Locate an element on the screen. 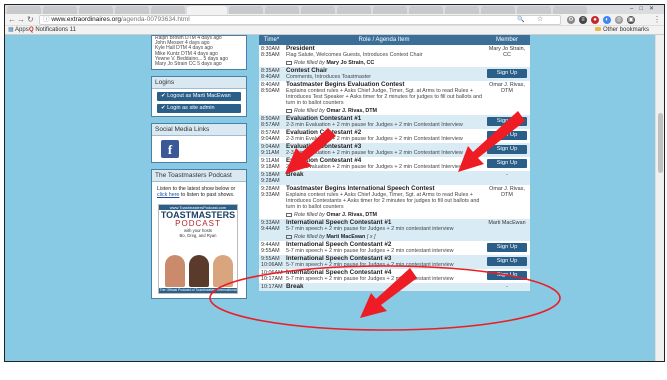 This screenshot has height=380, width=667. time-cell: 9:28AM 9:33AM is located at coordinates (271, 202).